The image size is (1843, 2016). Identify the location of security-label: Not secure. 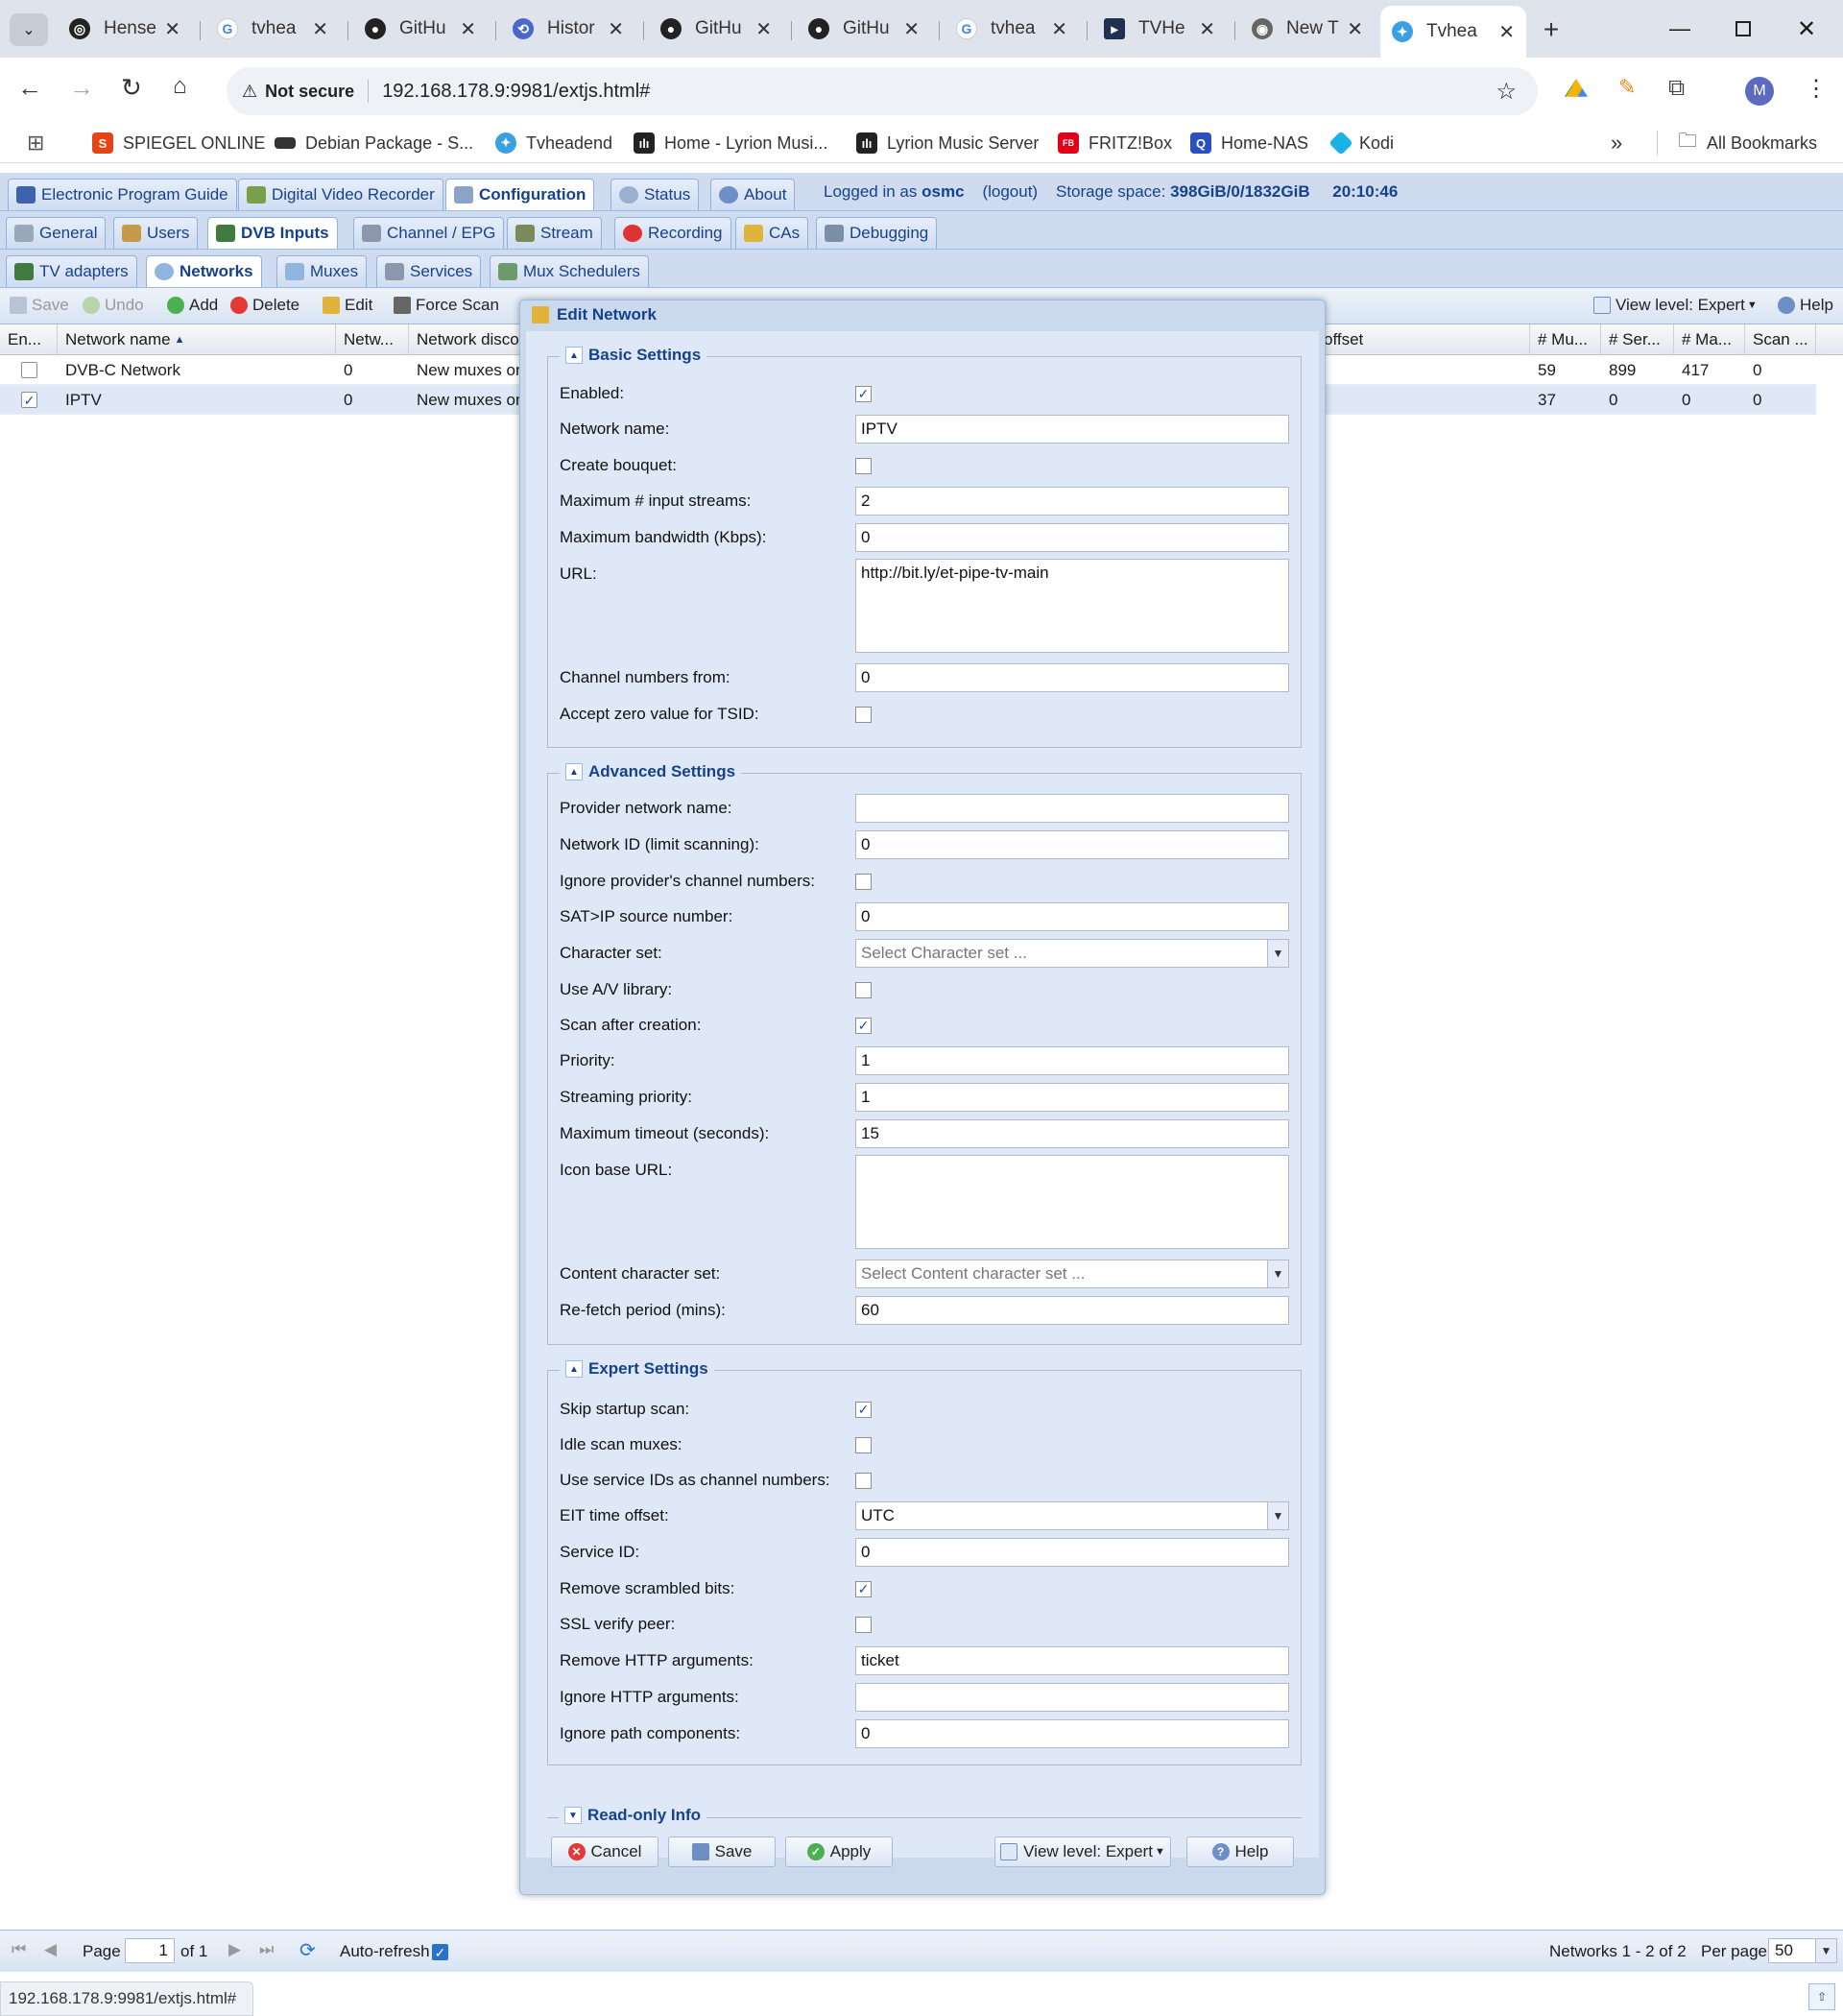
(309, 92).